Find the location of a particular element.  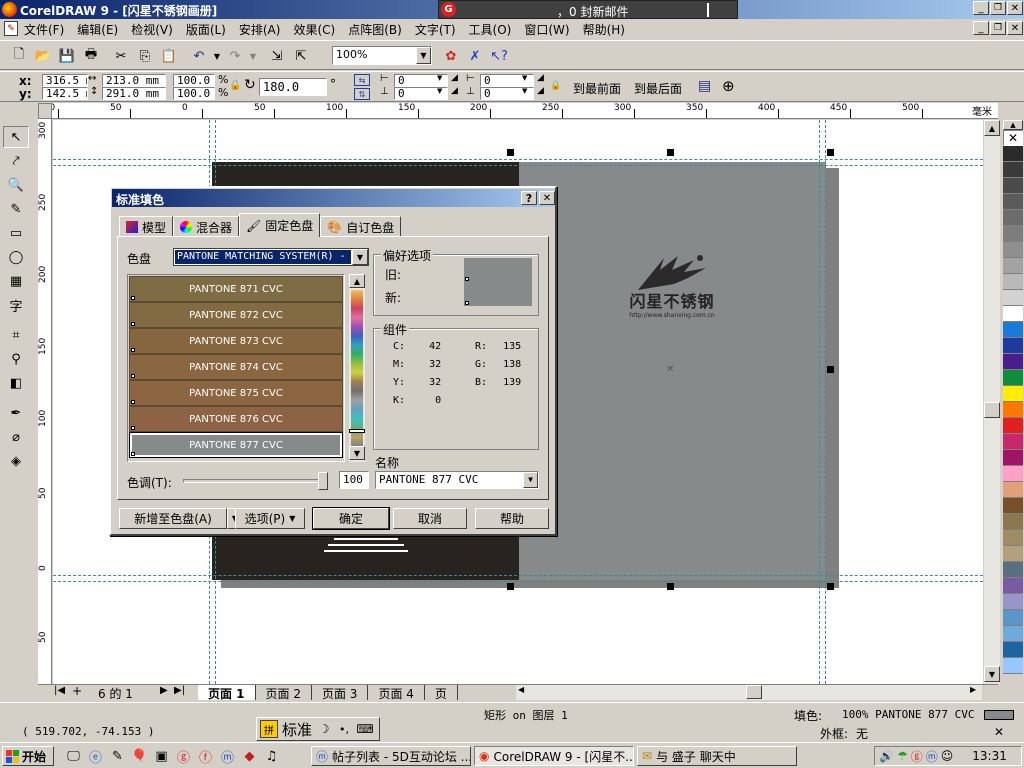

print-icon: 🖶 is located at coordinates (91, 56).